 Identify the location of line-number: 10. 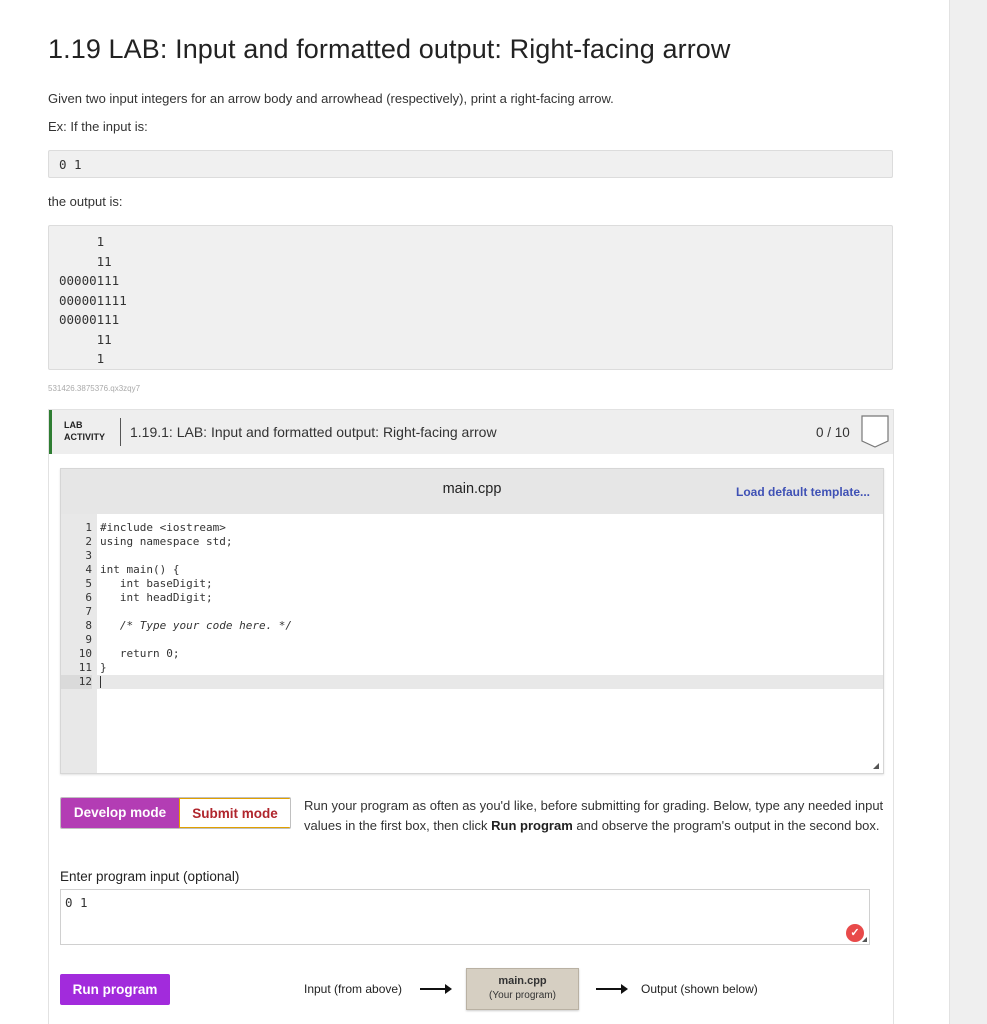
(85, 653).